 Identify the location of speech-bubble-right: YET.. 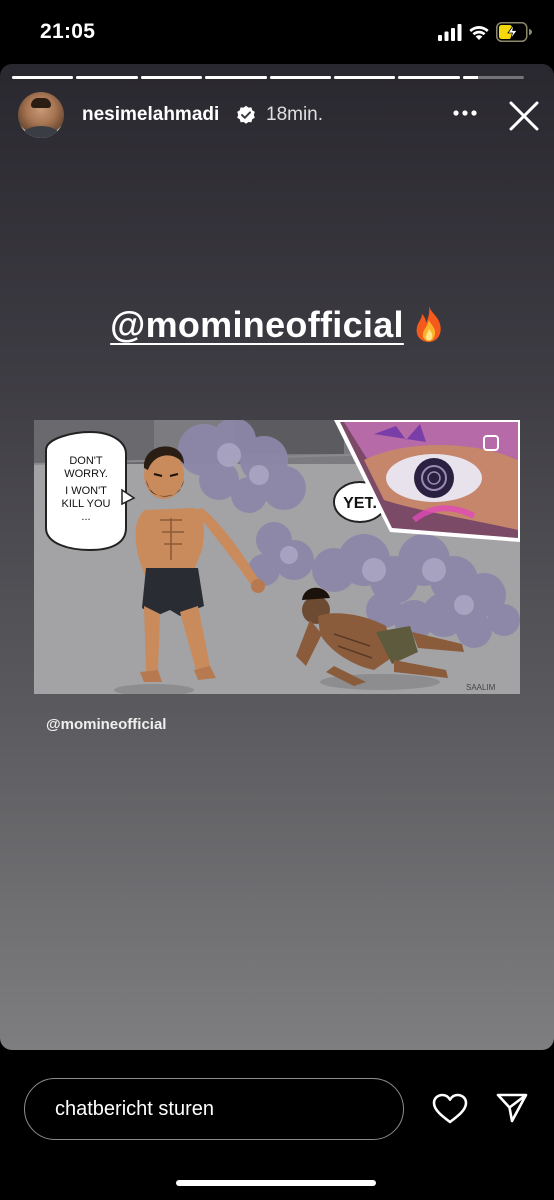
(360, 503).